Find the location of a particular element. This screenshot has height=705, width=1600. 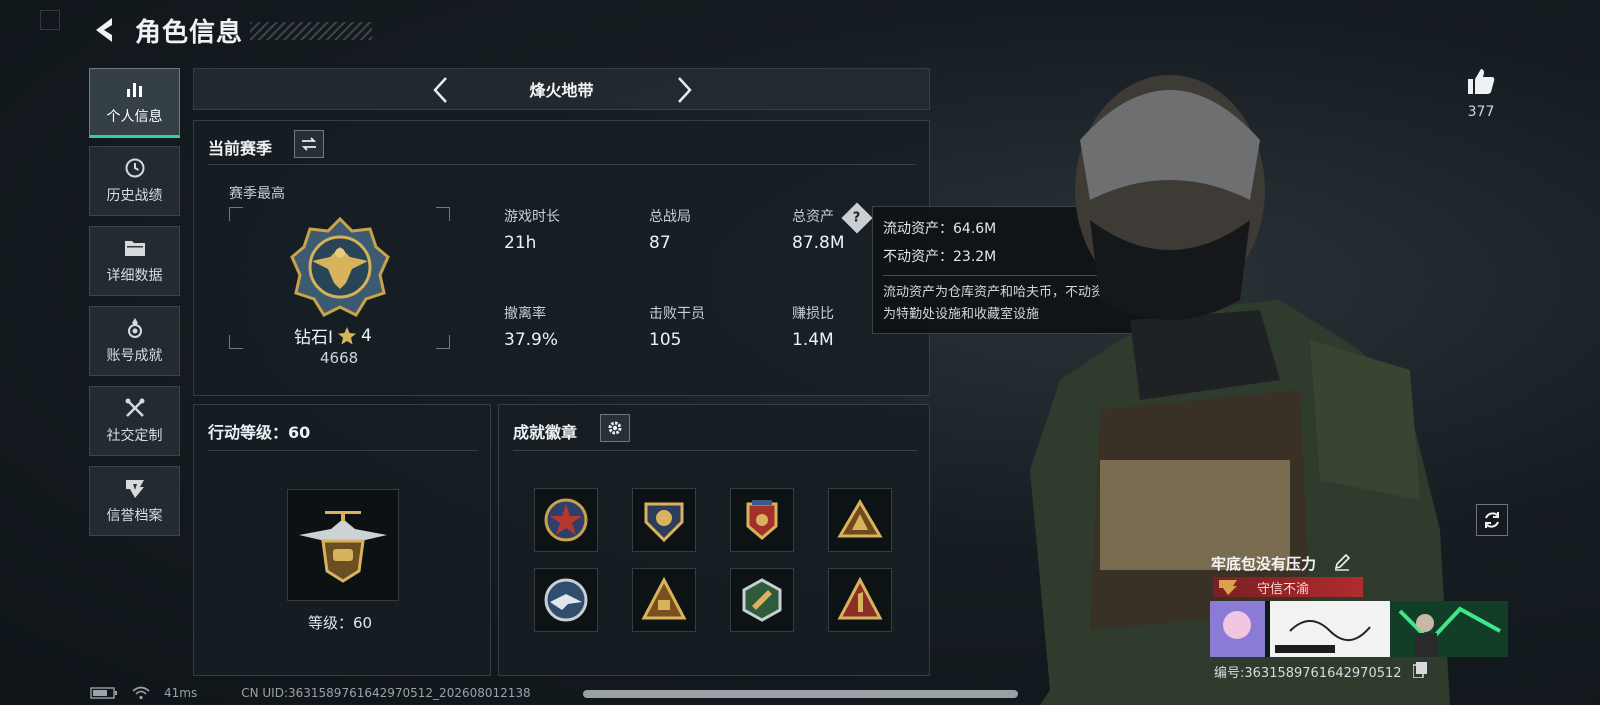

stat-value-assets: 87.8M is located at coordinates (818, 243).